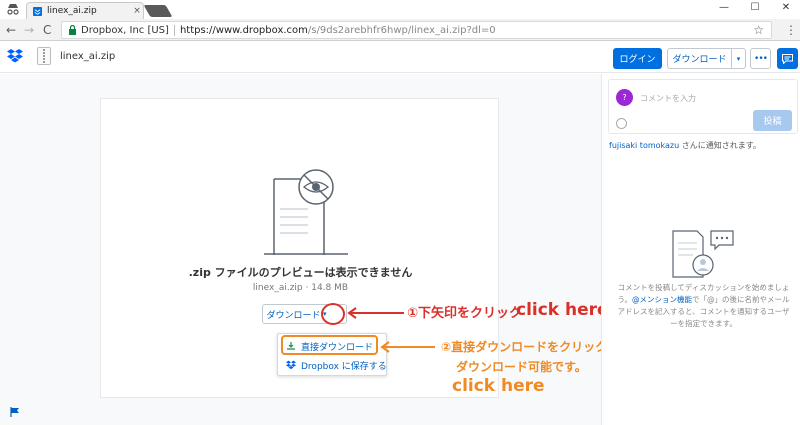  What do you see at coordinates (400, 9) in the screenshot?
I see `browser-tabstrip: linex_ai.zip × — ☐ ✕` at bounding box center [400, 9].